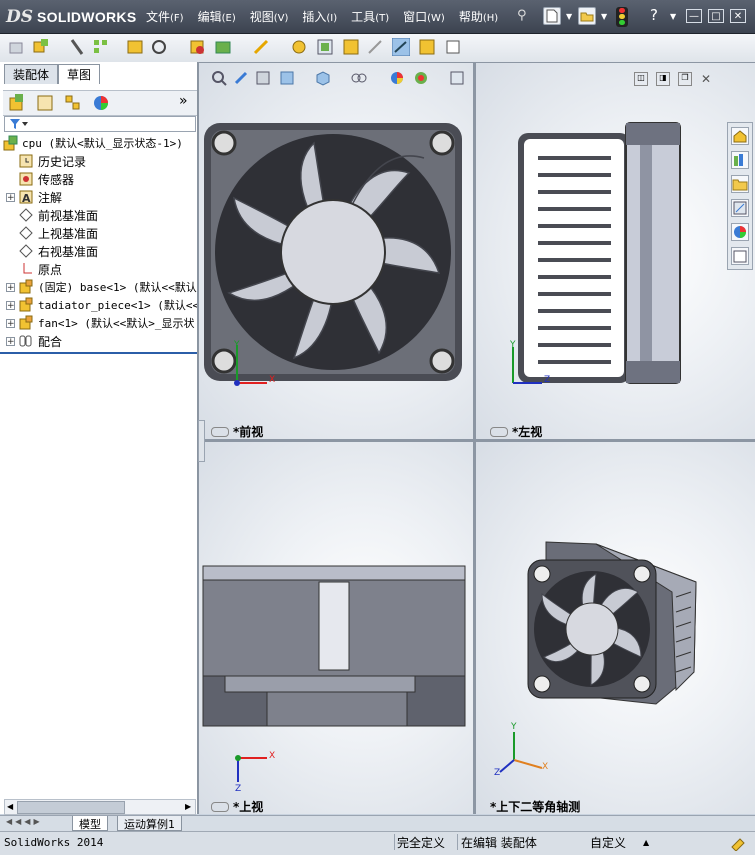  What do you see at coordinates (201, 441) in the screenshot?
I see `panel-splitter-handle` at bounding box center [201, 441].